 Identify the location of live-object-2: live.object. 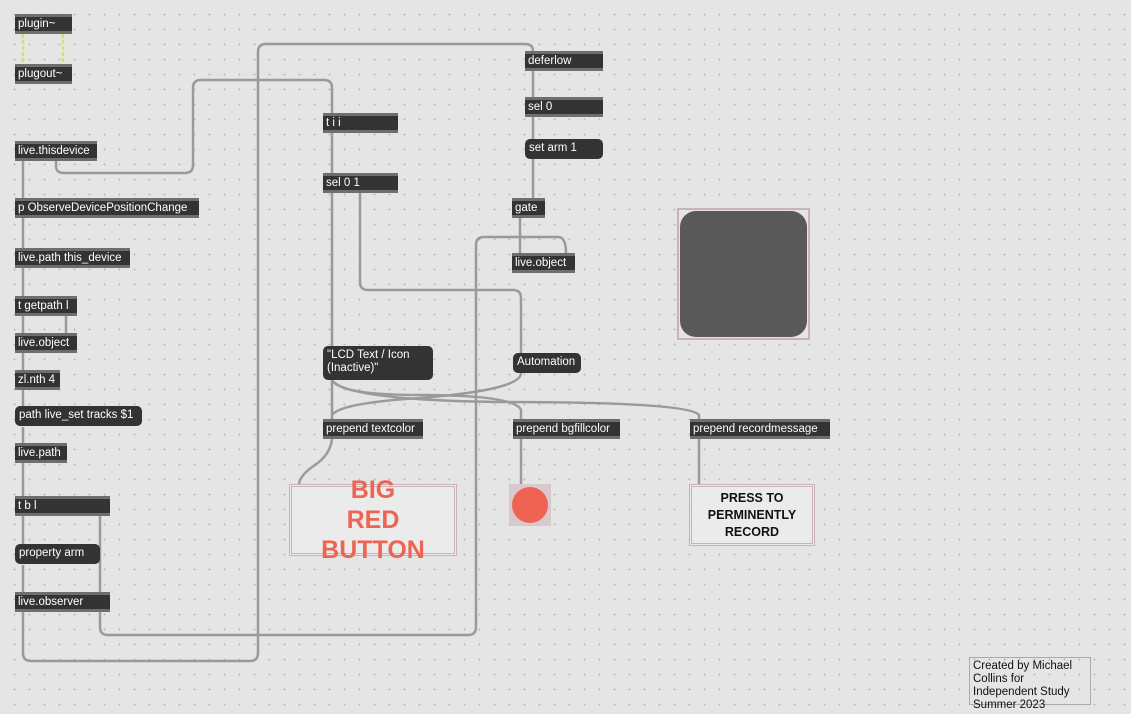
(543, 263).